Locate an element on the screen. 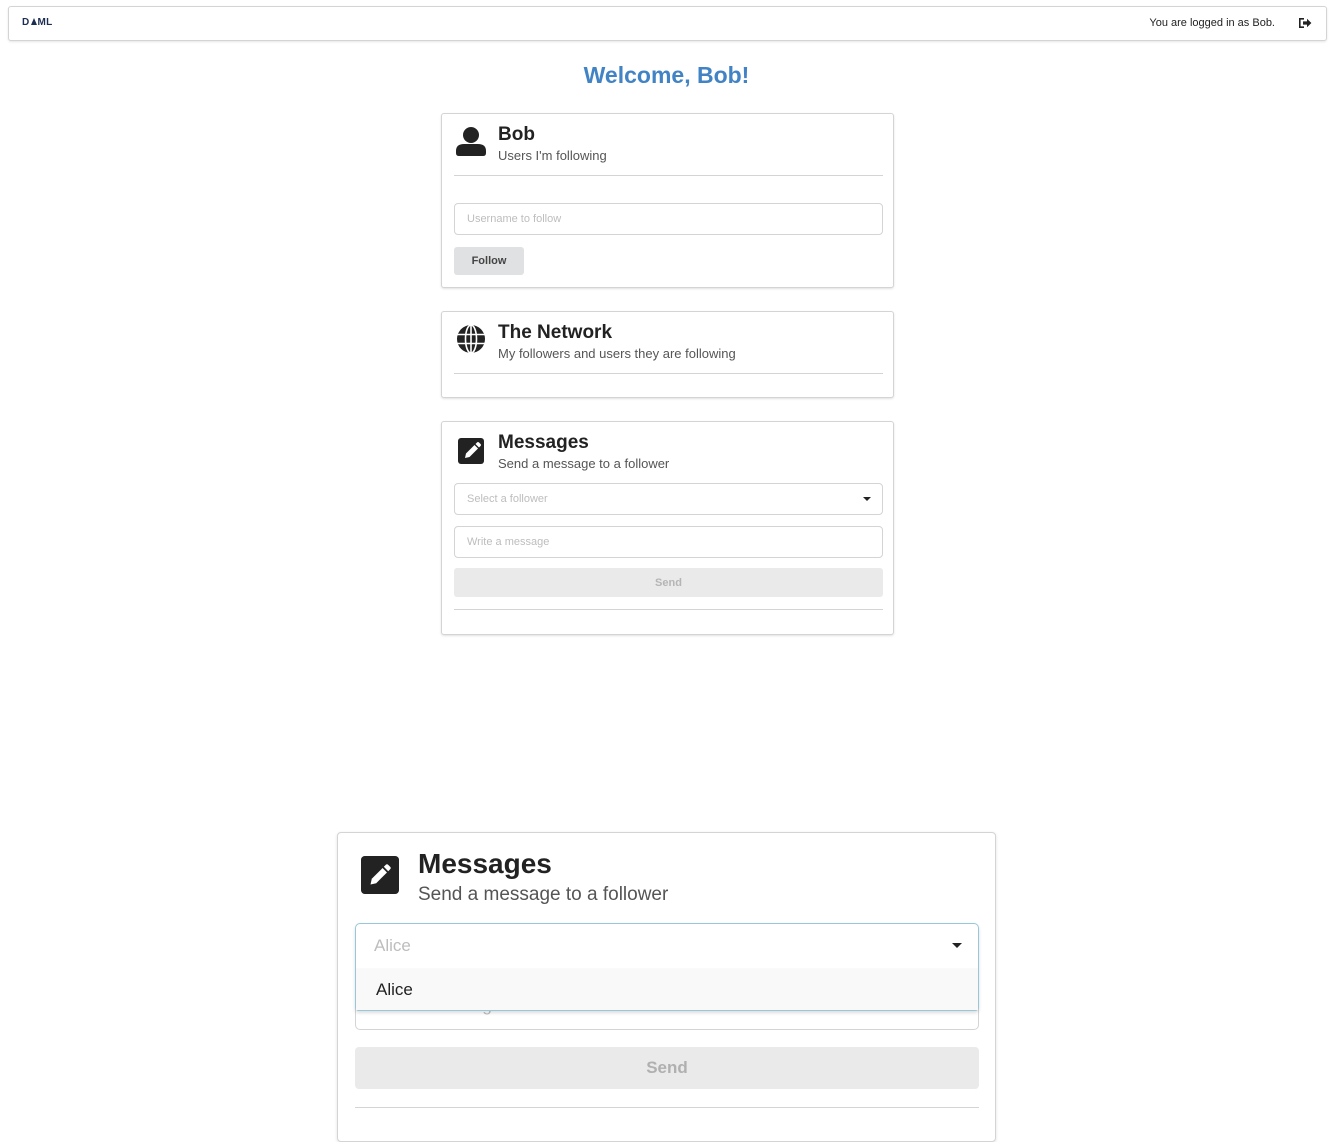 Image resolution: width=1333 pixels, height=1142 pixels. zoom-messages-subtitle: Send a message to a follower is located at coordinates (543, 894).